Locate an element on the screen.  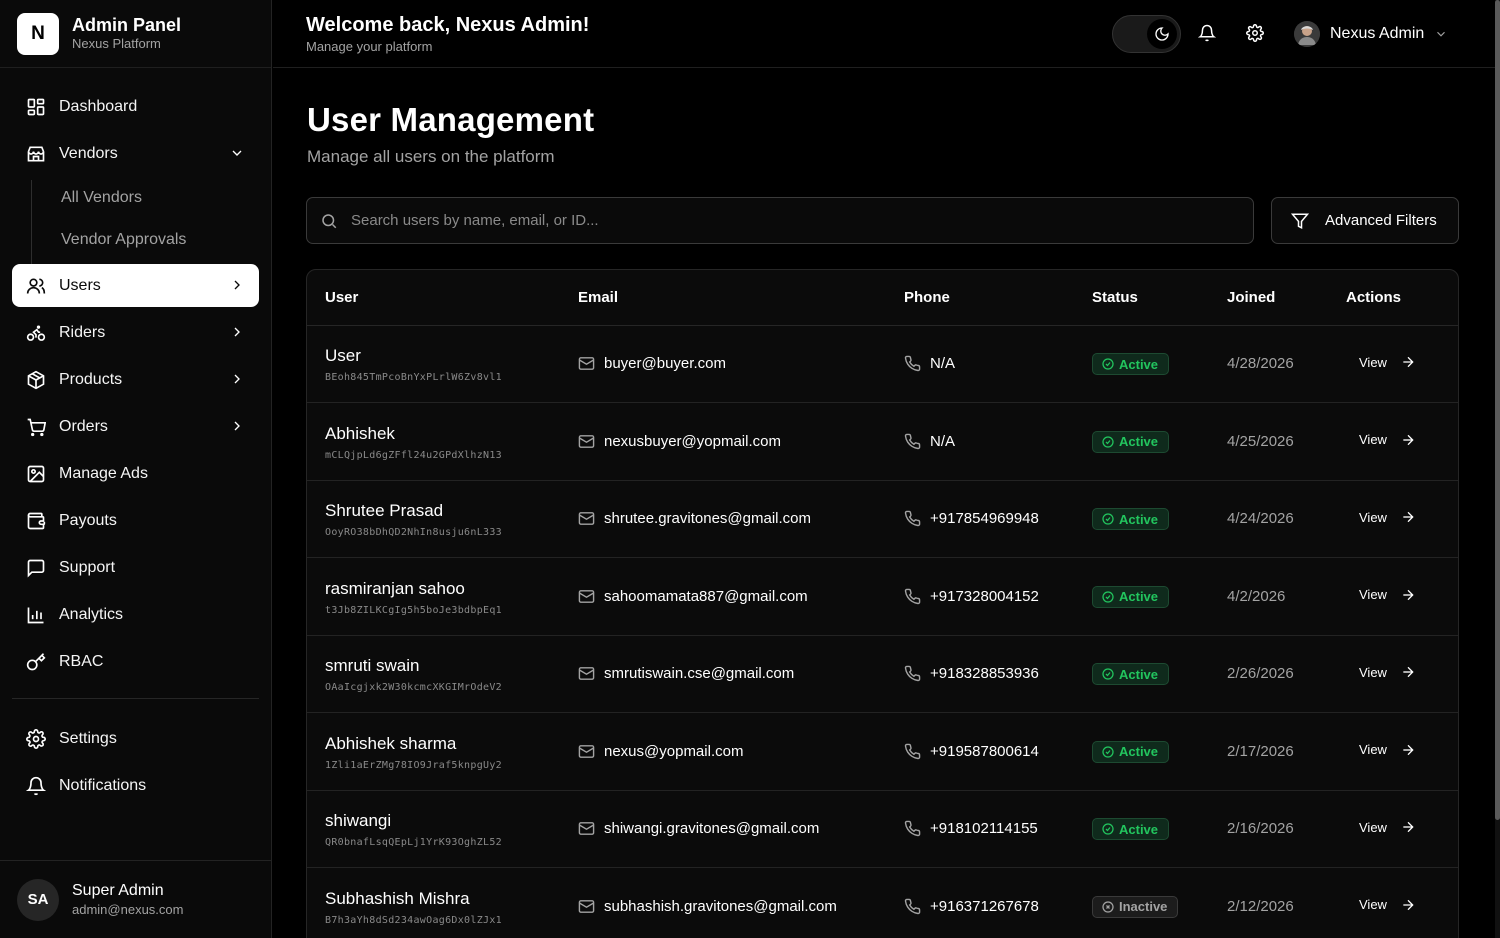
submenu-line is located at coordinates (31, 222).